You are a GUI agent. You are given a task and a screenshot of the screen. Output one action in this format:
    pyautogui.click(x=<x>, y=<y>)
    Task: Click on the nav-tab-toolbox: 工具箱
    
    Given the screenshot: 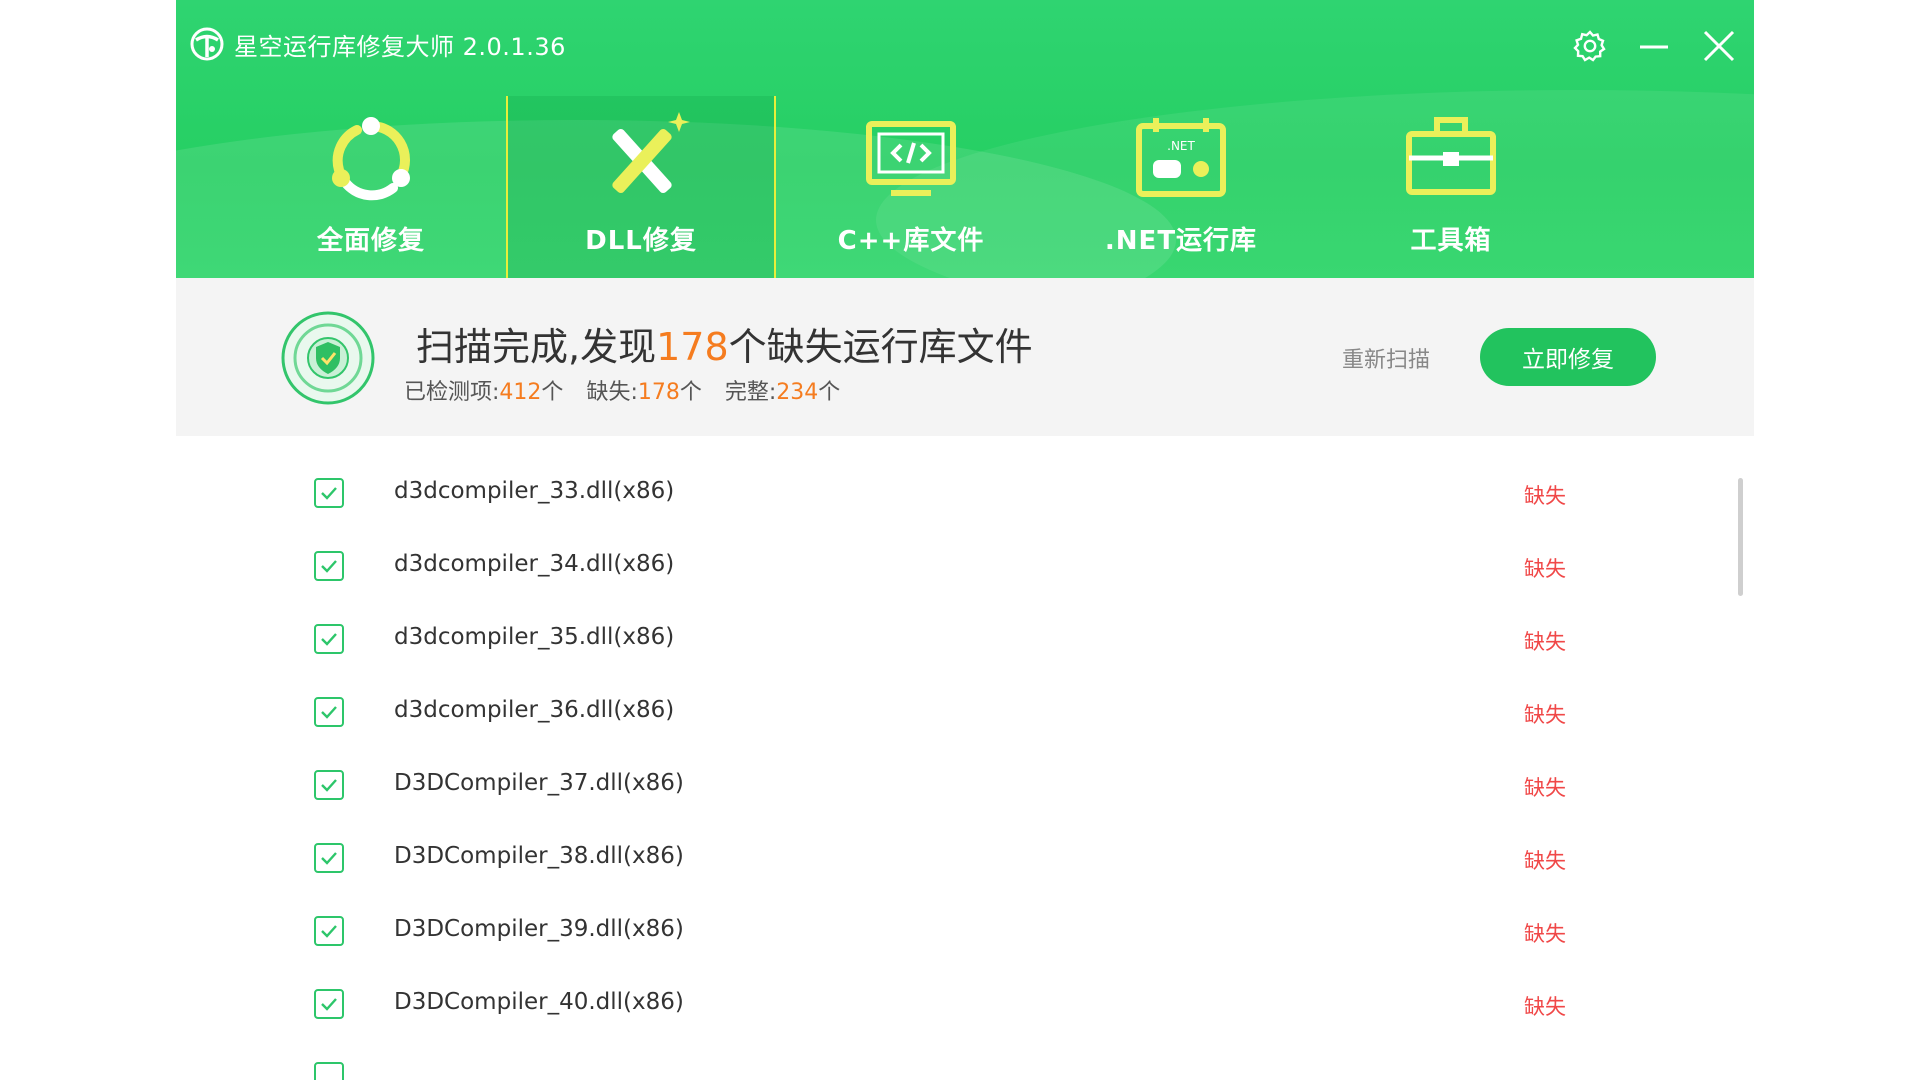 What is the action you would take?
    pyautogui.click(x=1451, y=187)
    